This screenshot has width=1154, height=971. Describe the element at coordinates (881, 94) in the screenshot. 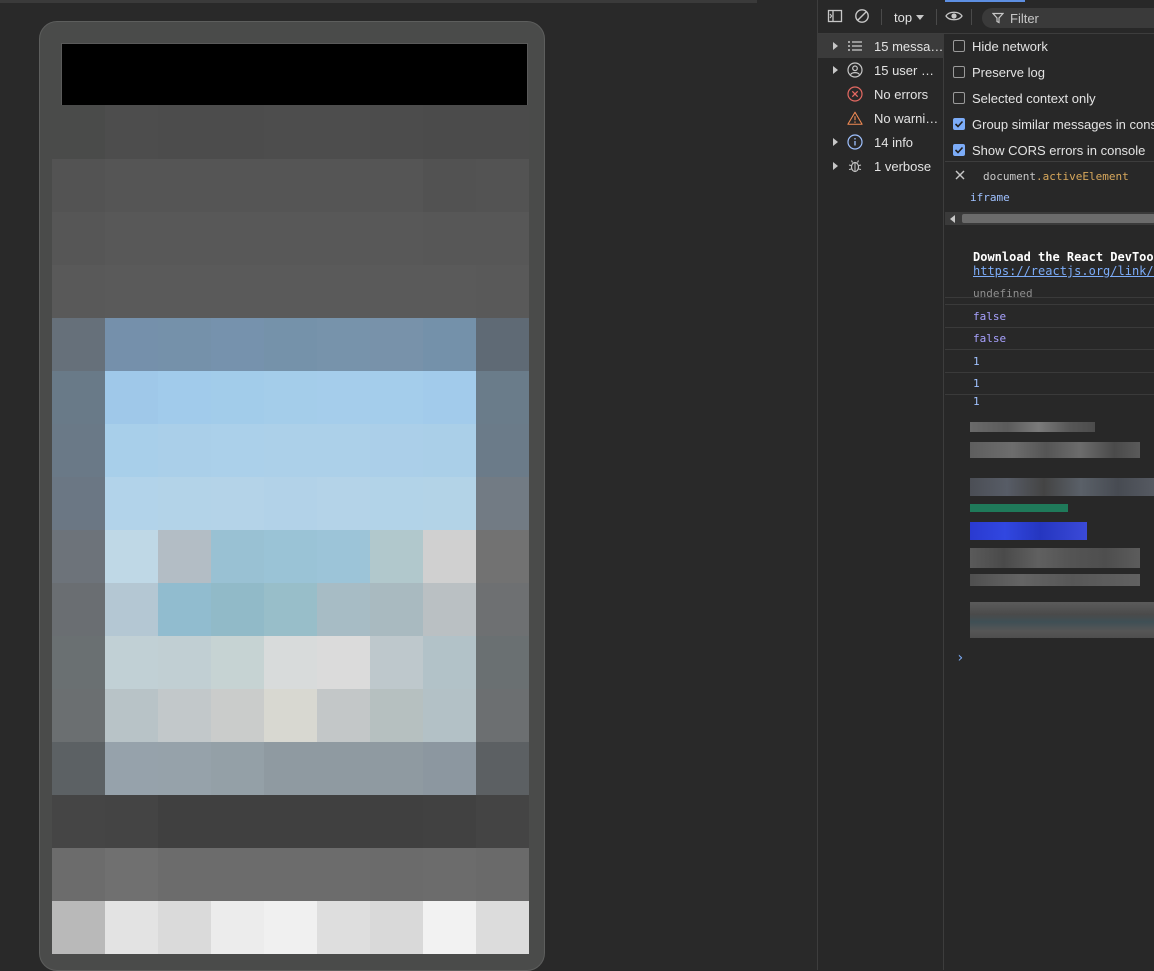

I see `sidebar-item-errors: No errors` at that location.